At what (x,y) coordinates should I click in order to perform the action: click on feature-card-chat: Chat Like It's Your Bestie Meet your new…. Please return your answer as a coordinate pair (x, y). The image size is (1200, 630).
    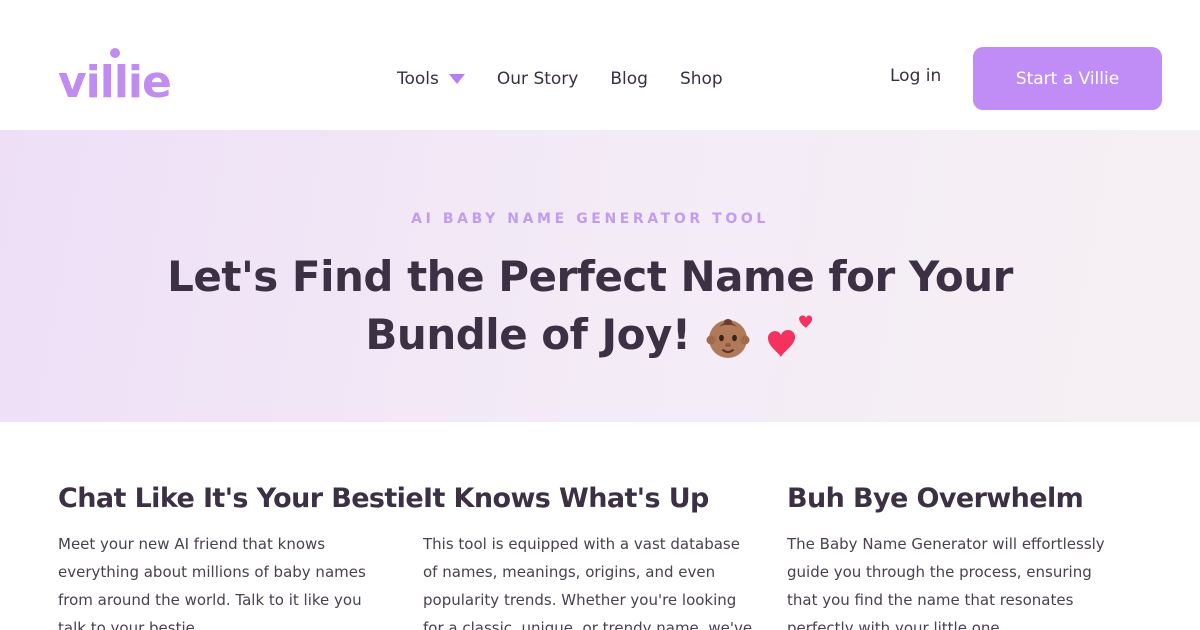
    Looking at the image, I should click on (241, 556).